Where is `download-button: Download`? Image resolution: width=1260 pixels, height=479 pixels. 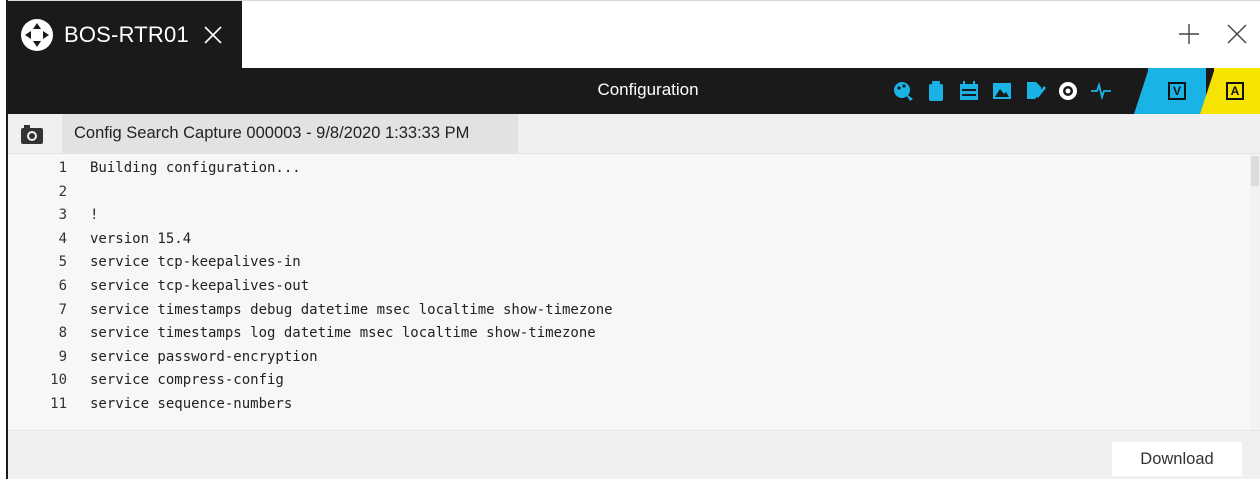 download-button: Download is located at coordinates (1177, 459).